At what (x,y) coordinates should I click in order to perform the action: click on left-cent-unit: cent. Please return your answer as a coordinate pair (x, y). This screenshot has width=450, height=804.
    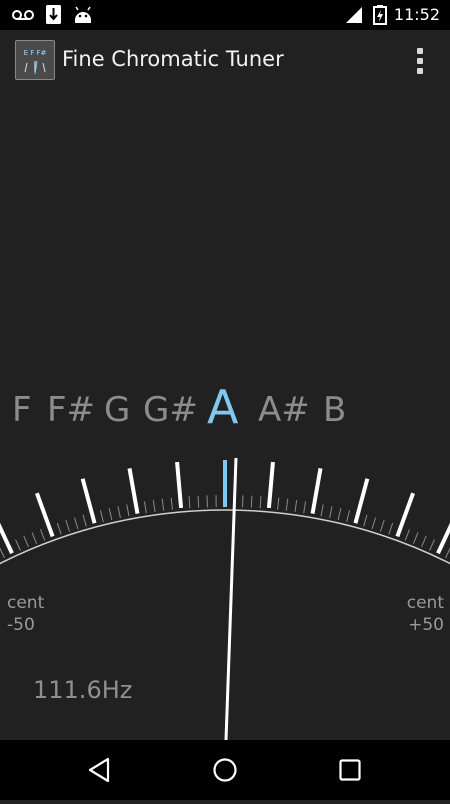
    Looking at the image, I should click on (25, 603).